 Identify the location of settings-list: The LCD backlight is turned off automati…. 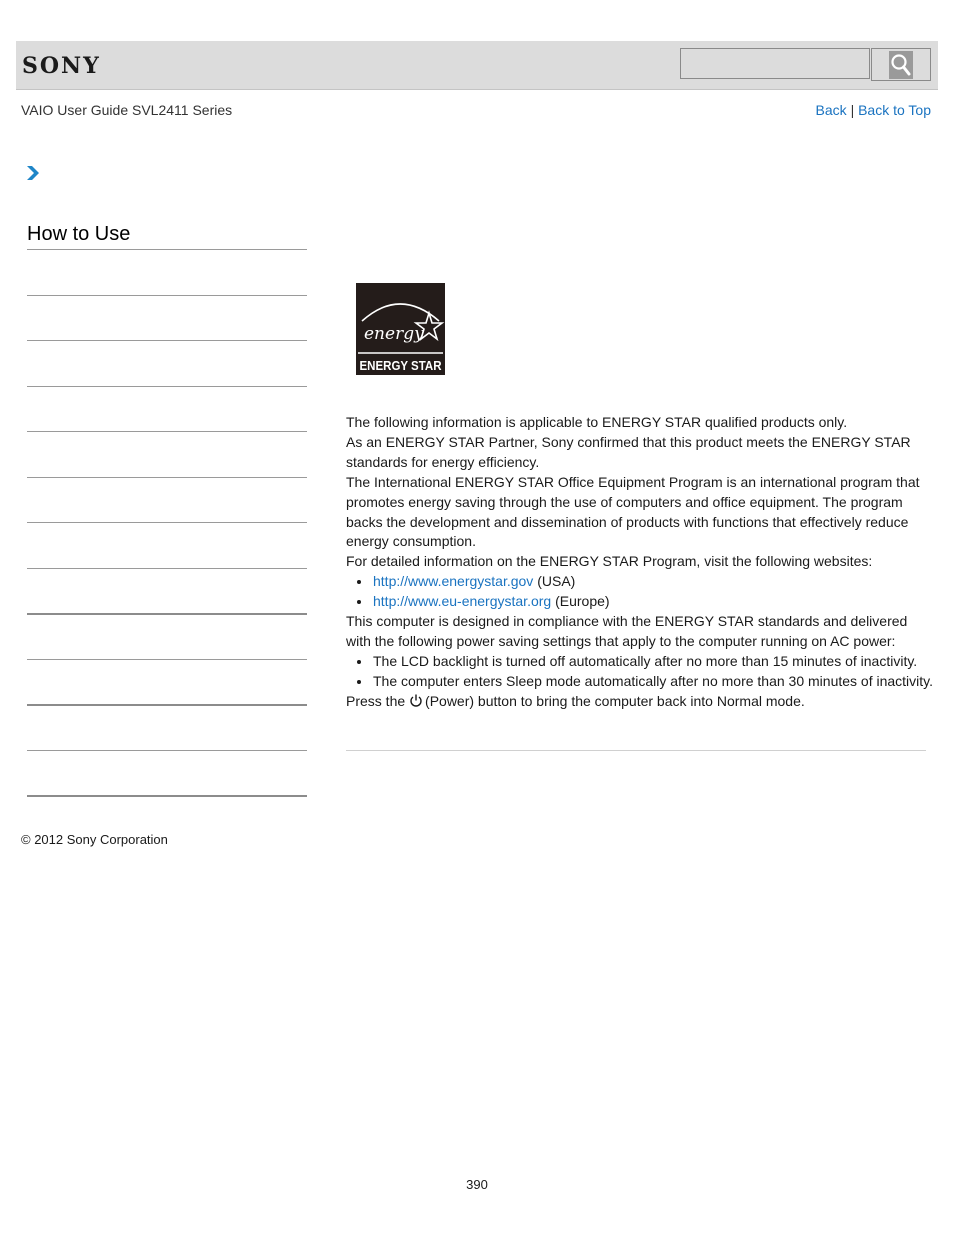
(641, 672).